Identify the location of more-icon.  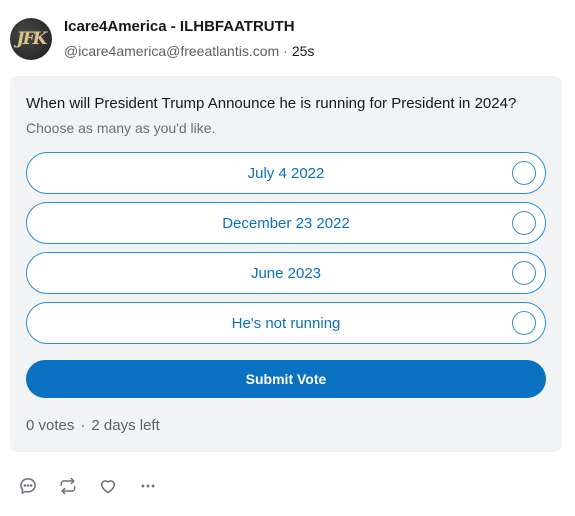
(148, 486).